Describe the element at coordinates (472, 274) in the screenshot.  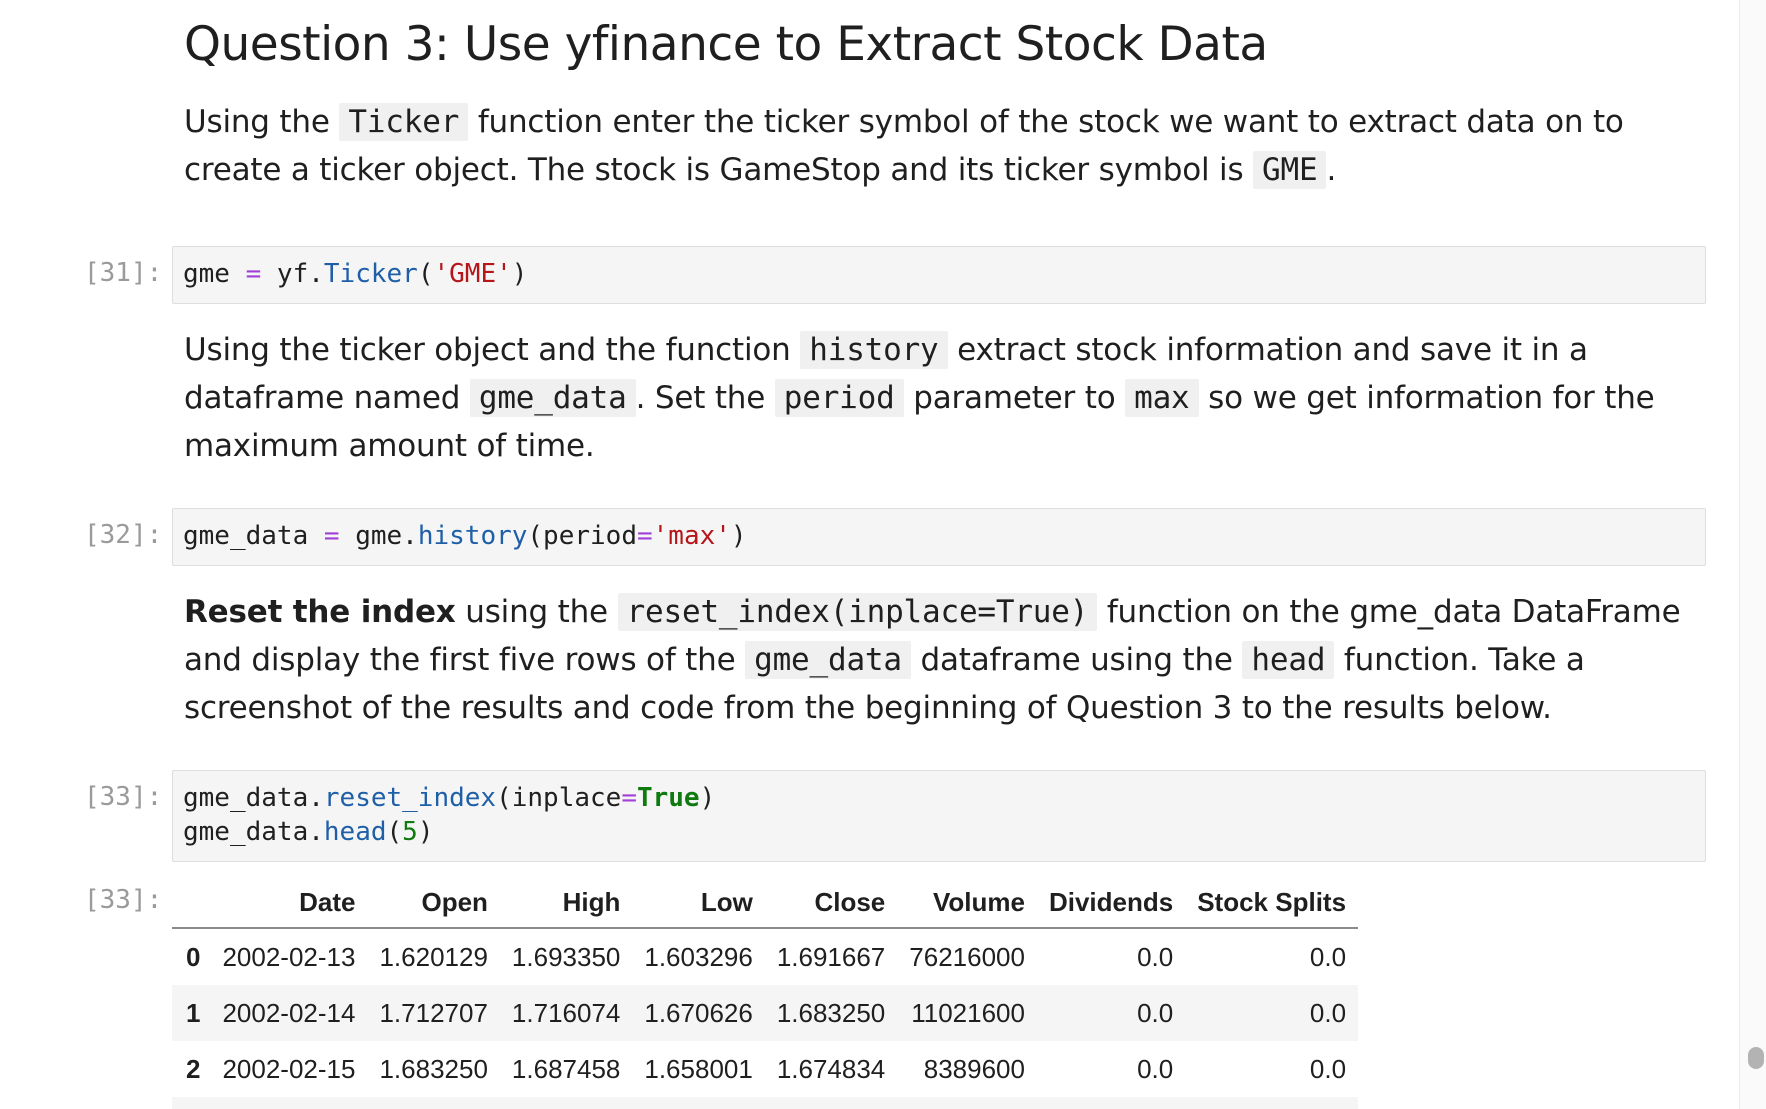
I see `code-token-string: 'GME'` at that location.